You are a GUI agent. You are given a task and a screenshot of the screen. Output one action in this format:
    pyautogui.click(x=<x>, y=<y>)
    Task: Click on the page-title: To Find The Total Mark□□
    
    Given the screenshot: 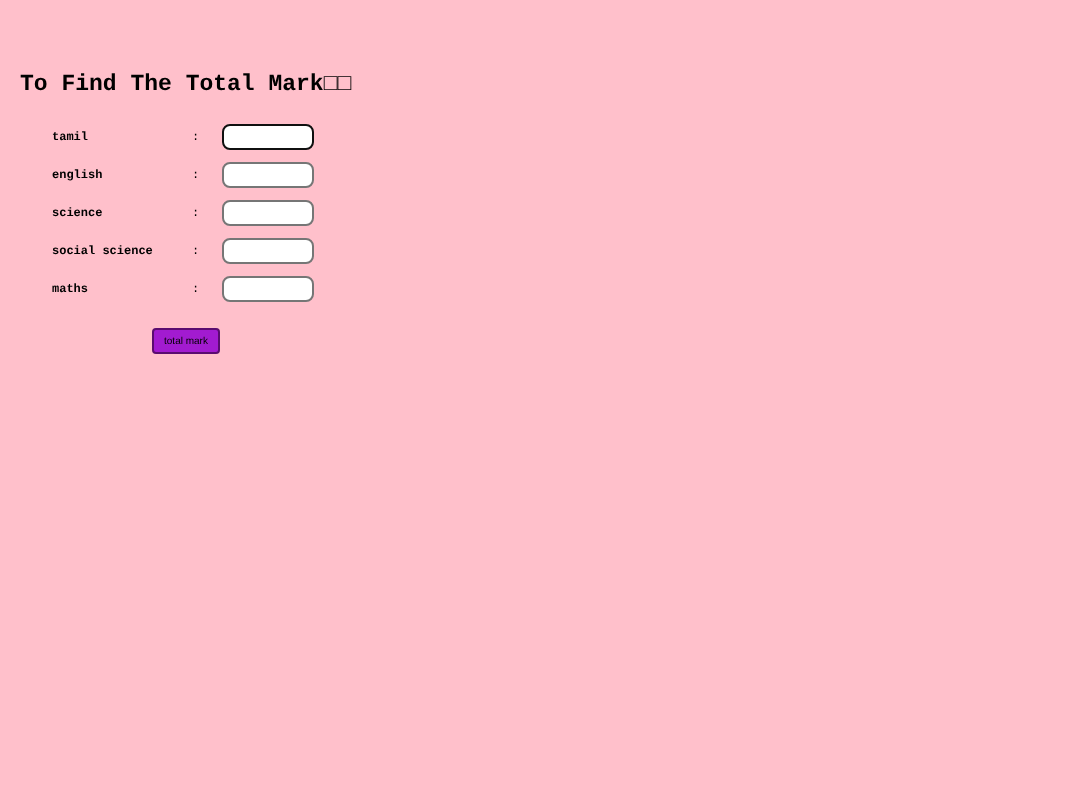 What is the action you would take?
    pyautogui.click(x=187, y=86)
    